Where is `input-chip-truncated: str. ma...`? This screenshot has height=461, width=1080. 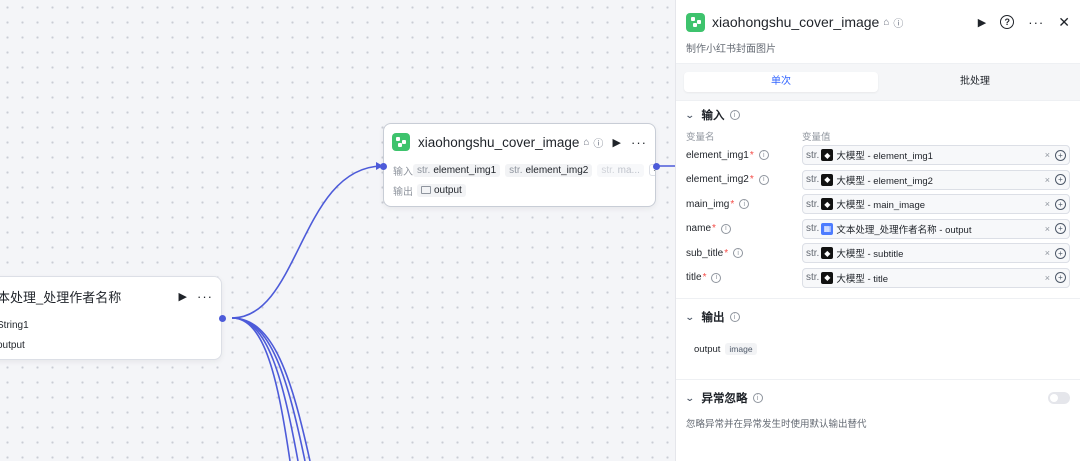
input-chip-truncated: str. ma... is located at coordinates (620, 170).